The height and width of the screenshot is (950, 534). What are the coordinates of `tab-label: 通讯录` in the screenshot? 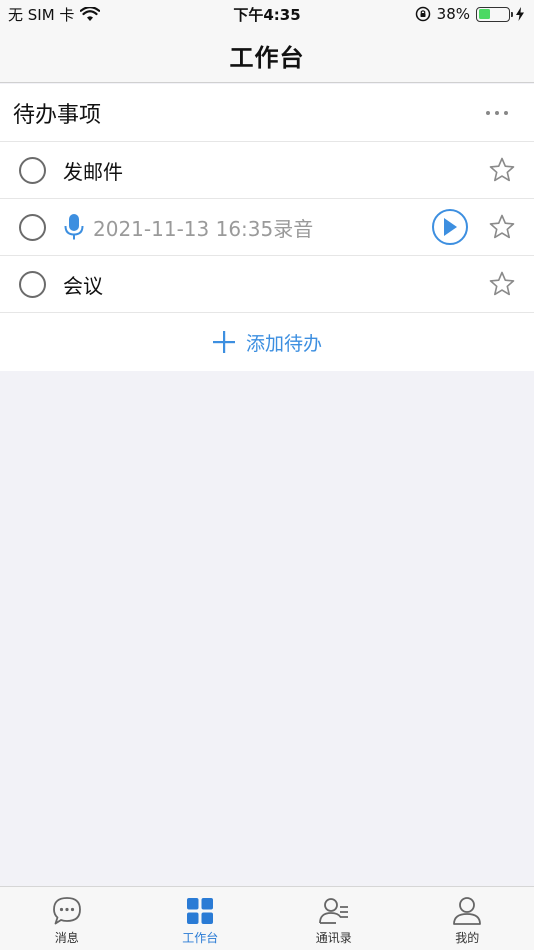 It's located at (333, 938).